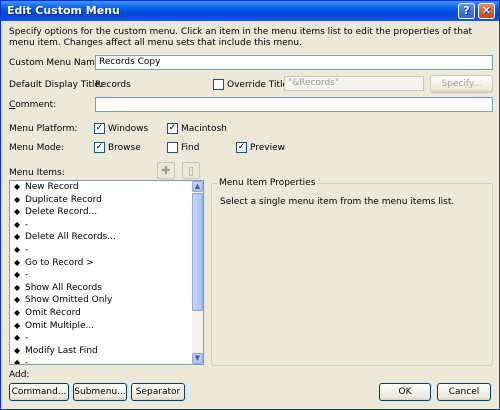 The image size is (500, 410). Describe the element at coordinates (37, 148) in the screenshot. I see `menu-mode-label: Menu Mode:` at that location.